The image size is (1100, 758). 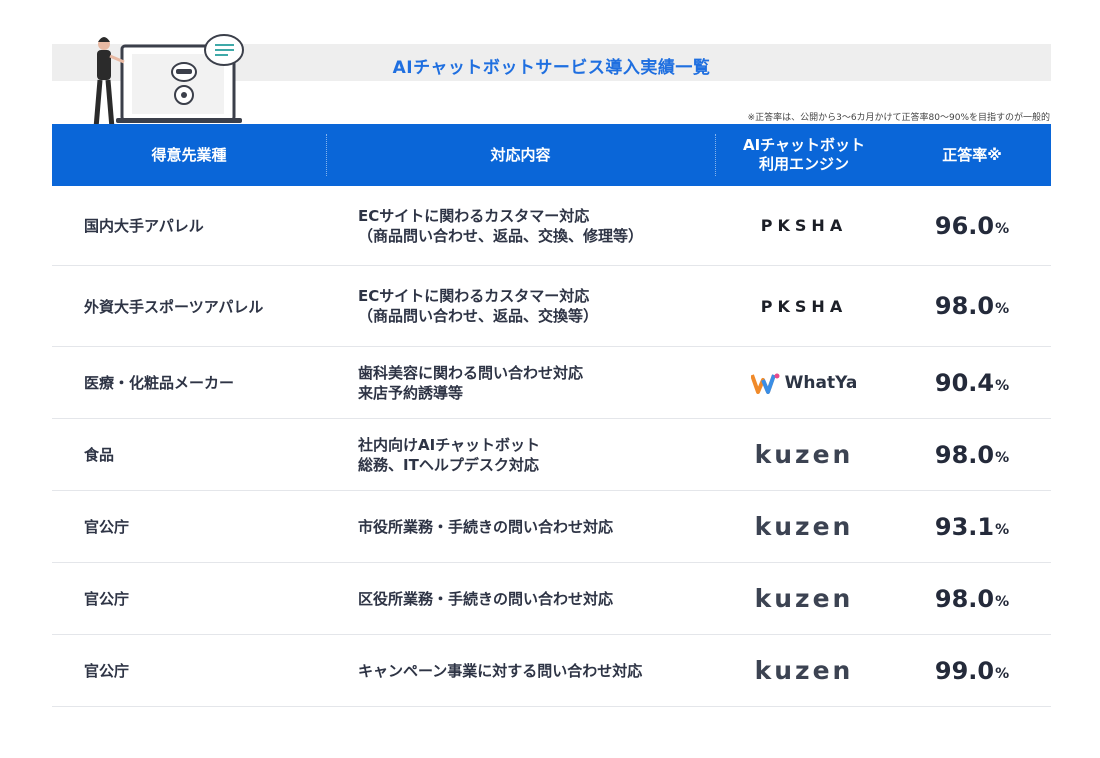 I want to click on content-line: 歯科美容に関わる問い合わせ対応, so click(x=471, y=372).